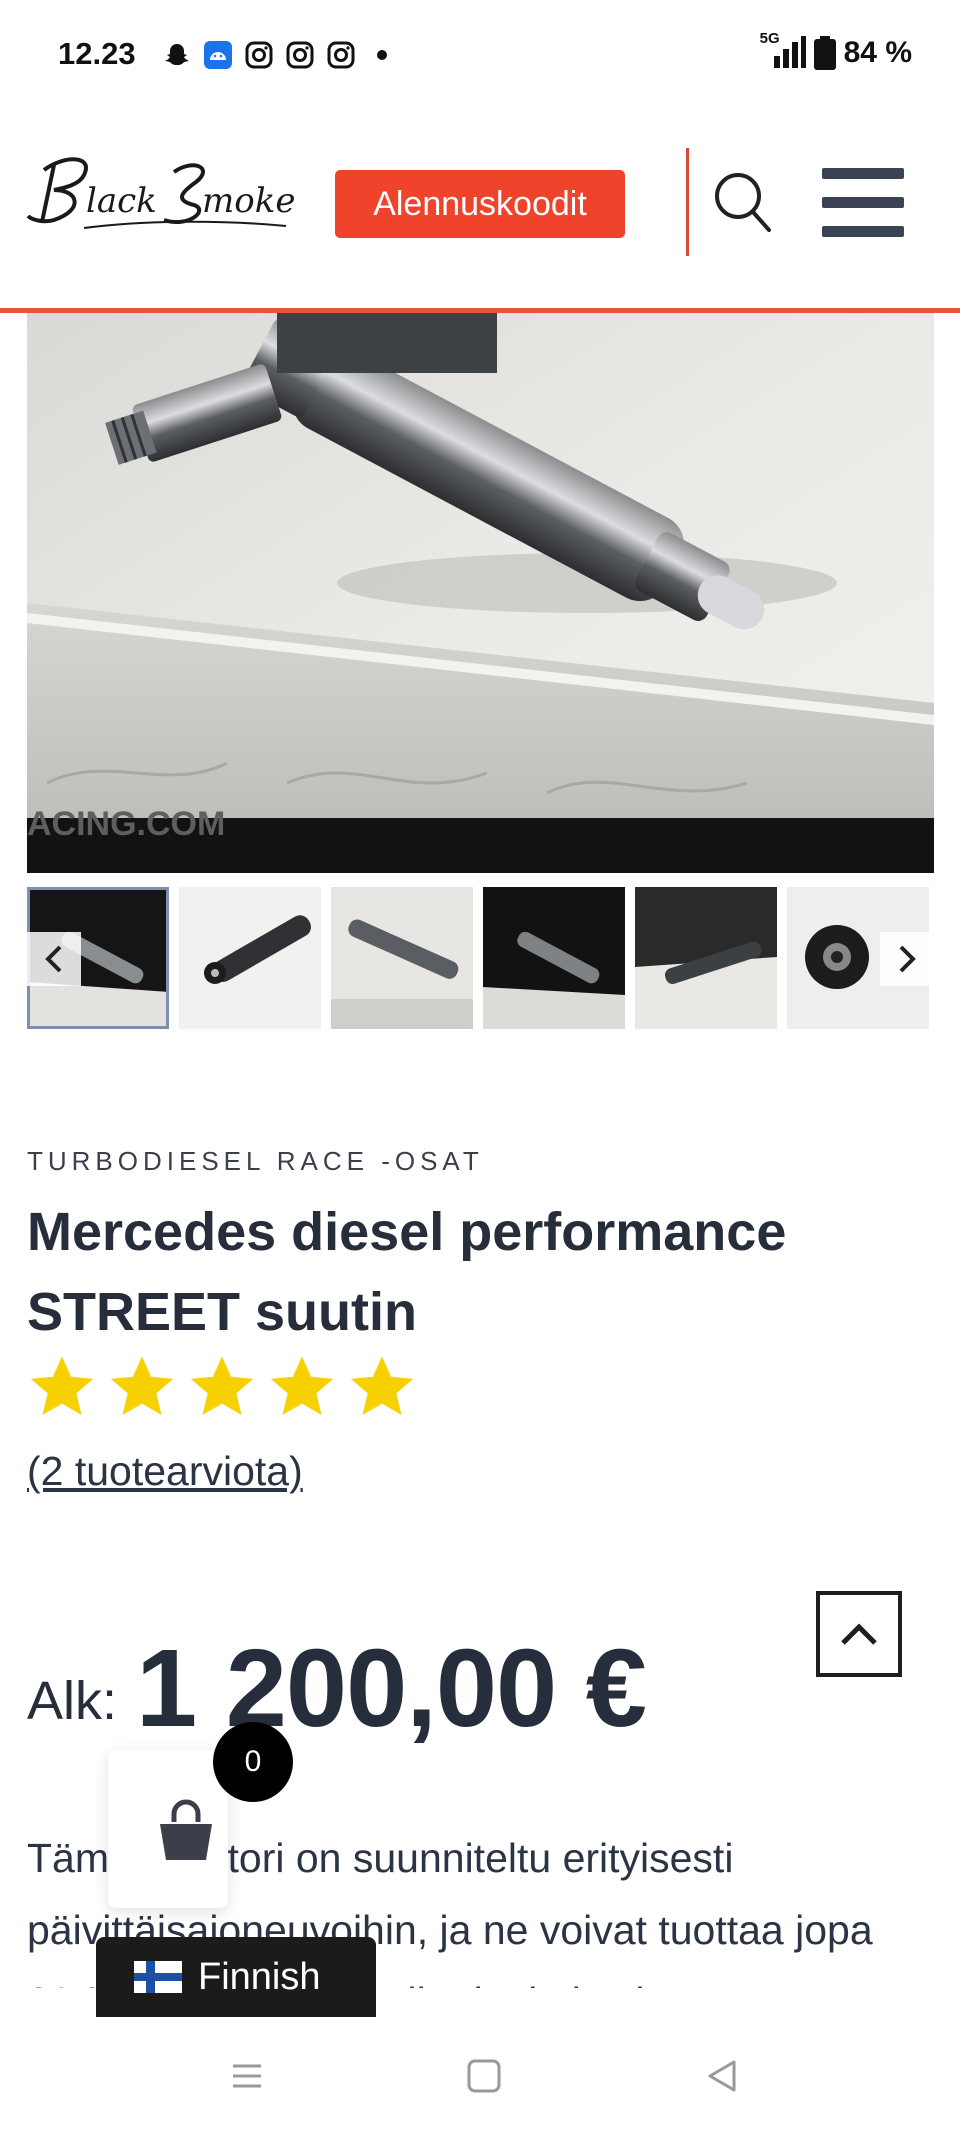  I want to click on snapchat-icon, so click(177, 55).